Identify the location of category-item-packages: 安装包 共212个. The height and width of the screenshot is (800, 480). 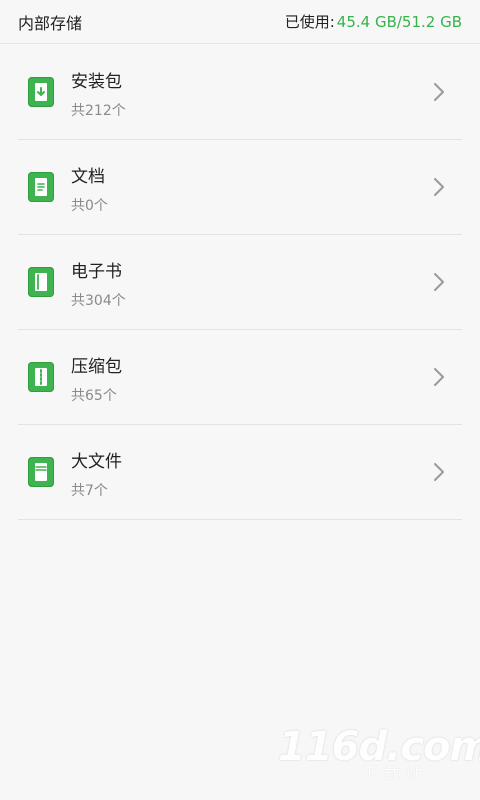
(240, 92).